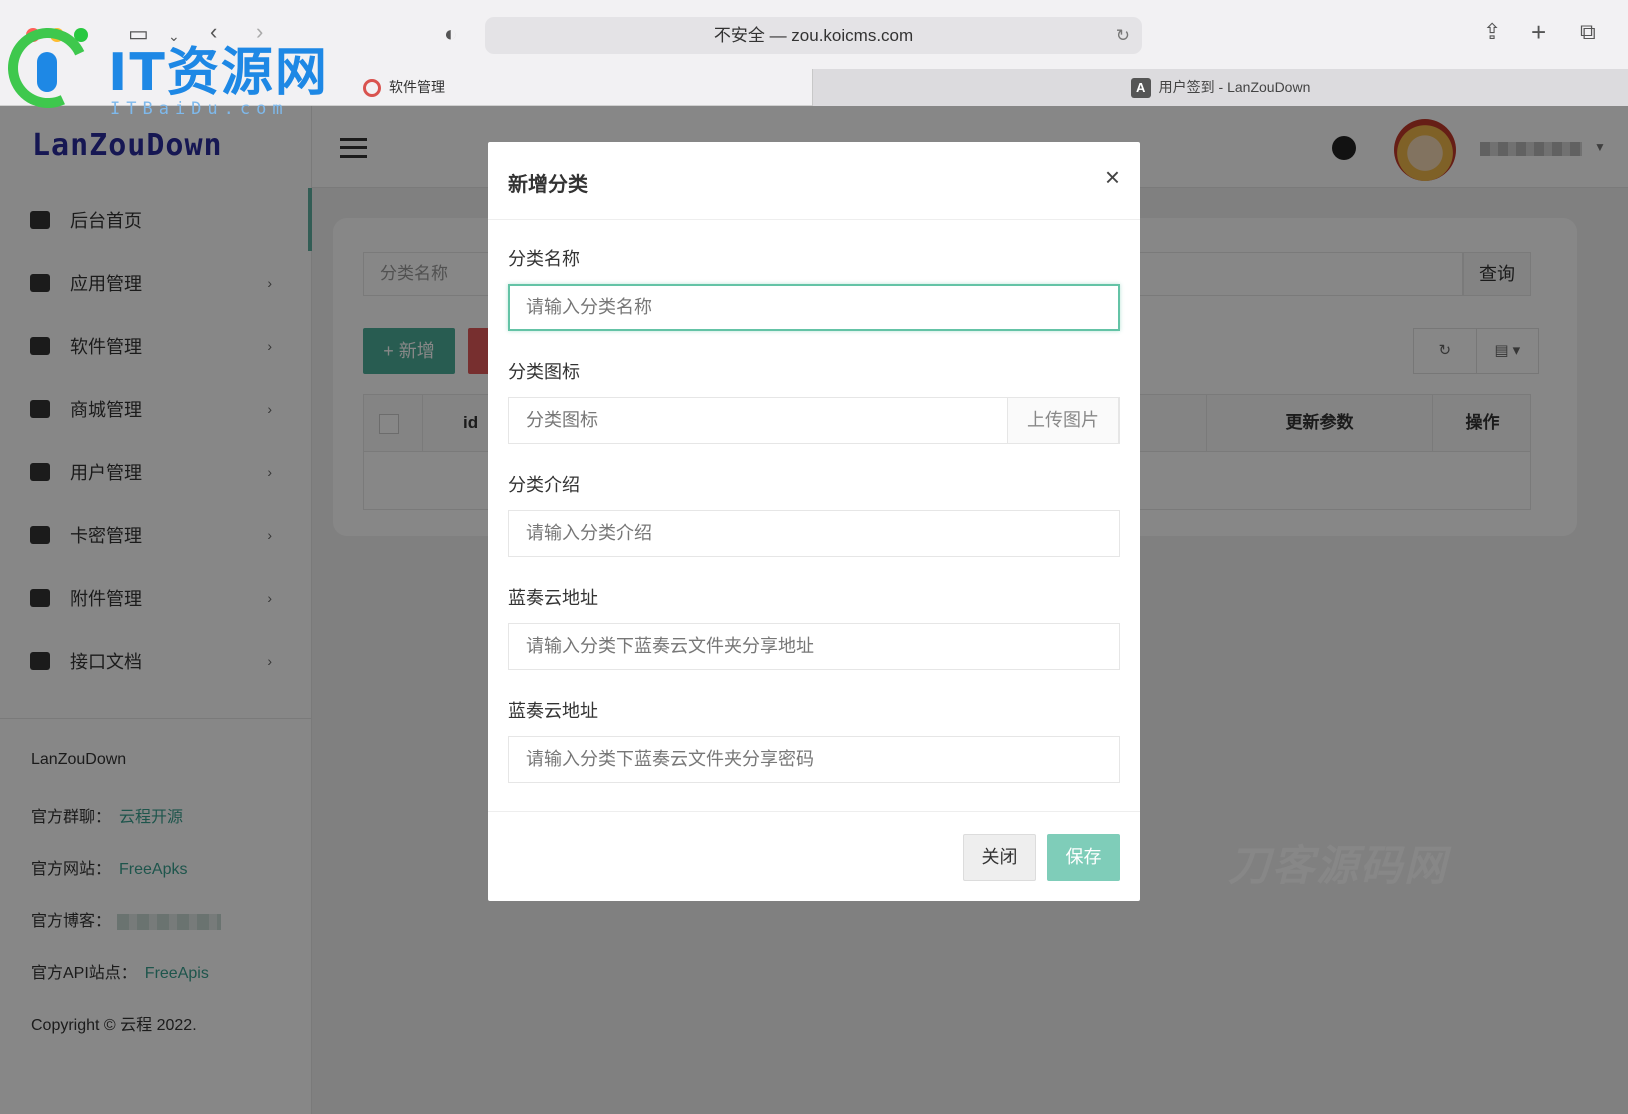 Image resolution: width=1628 pixels, height=1114 pixels. Describe the element at coordinates (562, 420) in the screenshot. I see `category-icon-placeholder: 分类图标` at that location.